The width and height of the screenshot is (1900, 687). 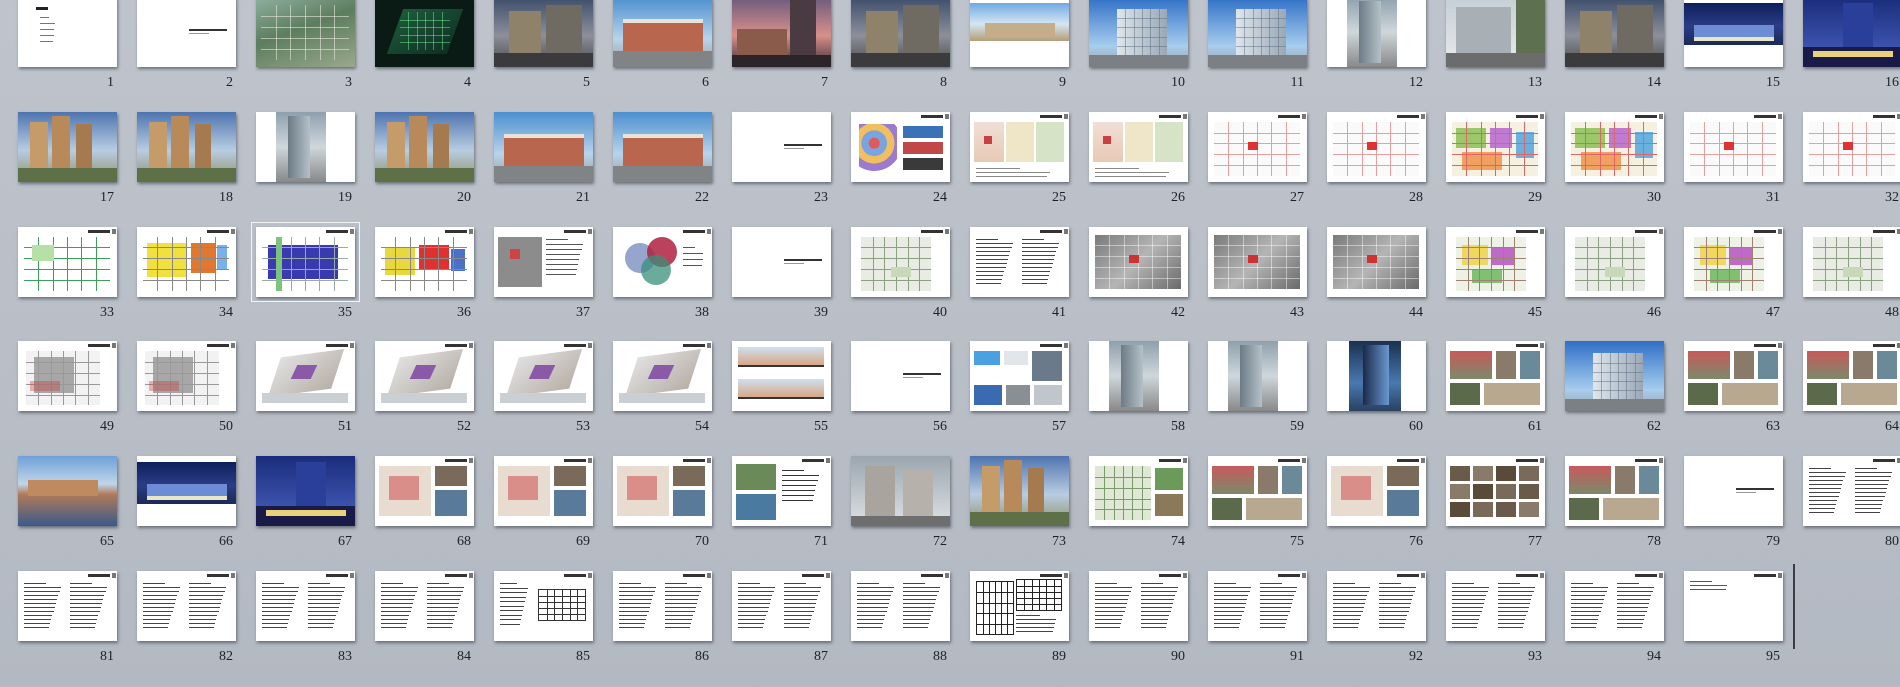 What do you see at coordinates (791, 163) in the screenshot?
I see `slide-thumbnail-23: 23` at bounding box center [791, 163].